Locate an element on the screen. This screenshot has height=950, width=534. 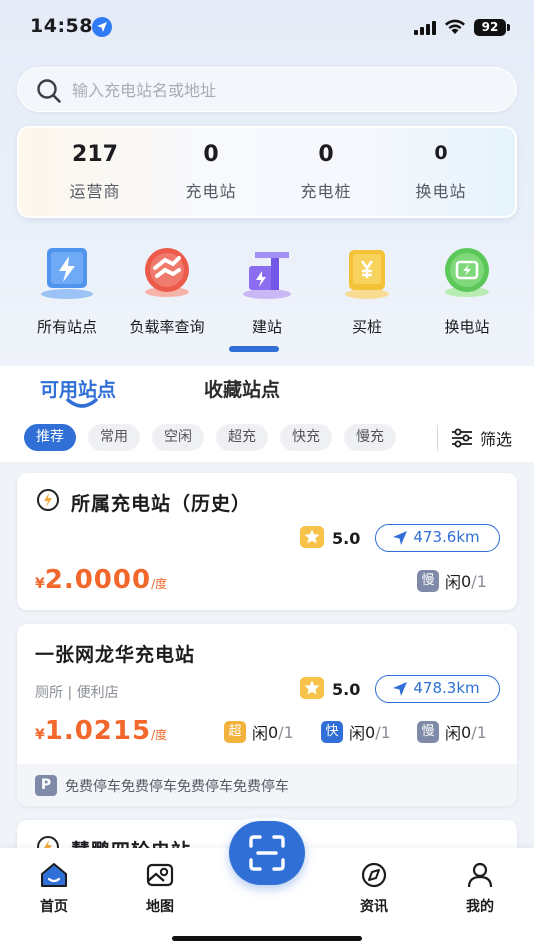
scan-button is located at coordinates (267, 853).